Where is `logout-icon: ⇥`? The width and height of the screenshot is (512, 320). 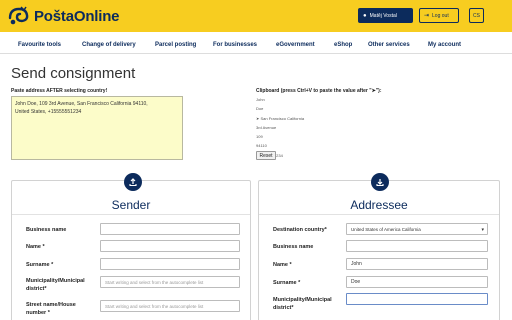 logout-icon: ⇥ is located at coordinates (427, 16).